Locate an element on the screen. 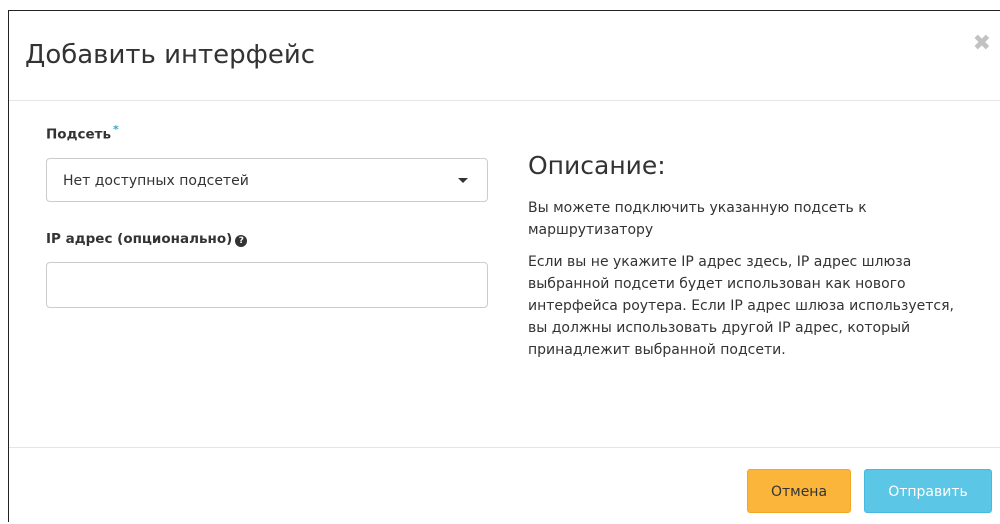 The width and height of the screenshot is (1000, 524). ip-address-label: IP адрес (опционально)? is located at coordinates (267, 239).